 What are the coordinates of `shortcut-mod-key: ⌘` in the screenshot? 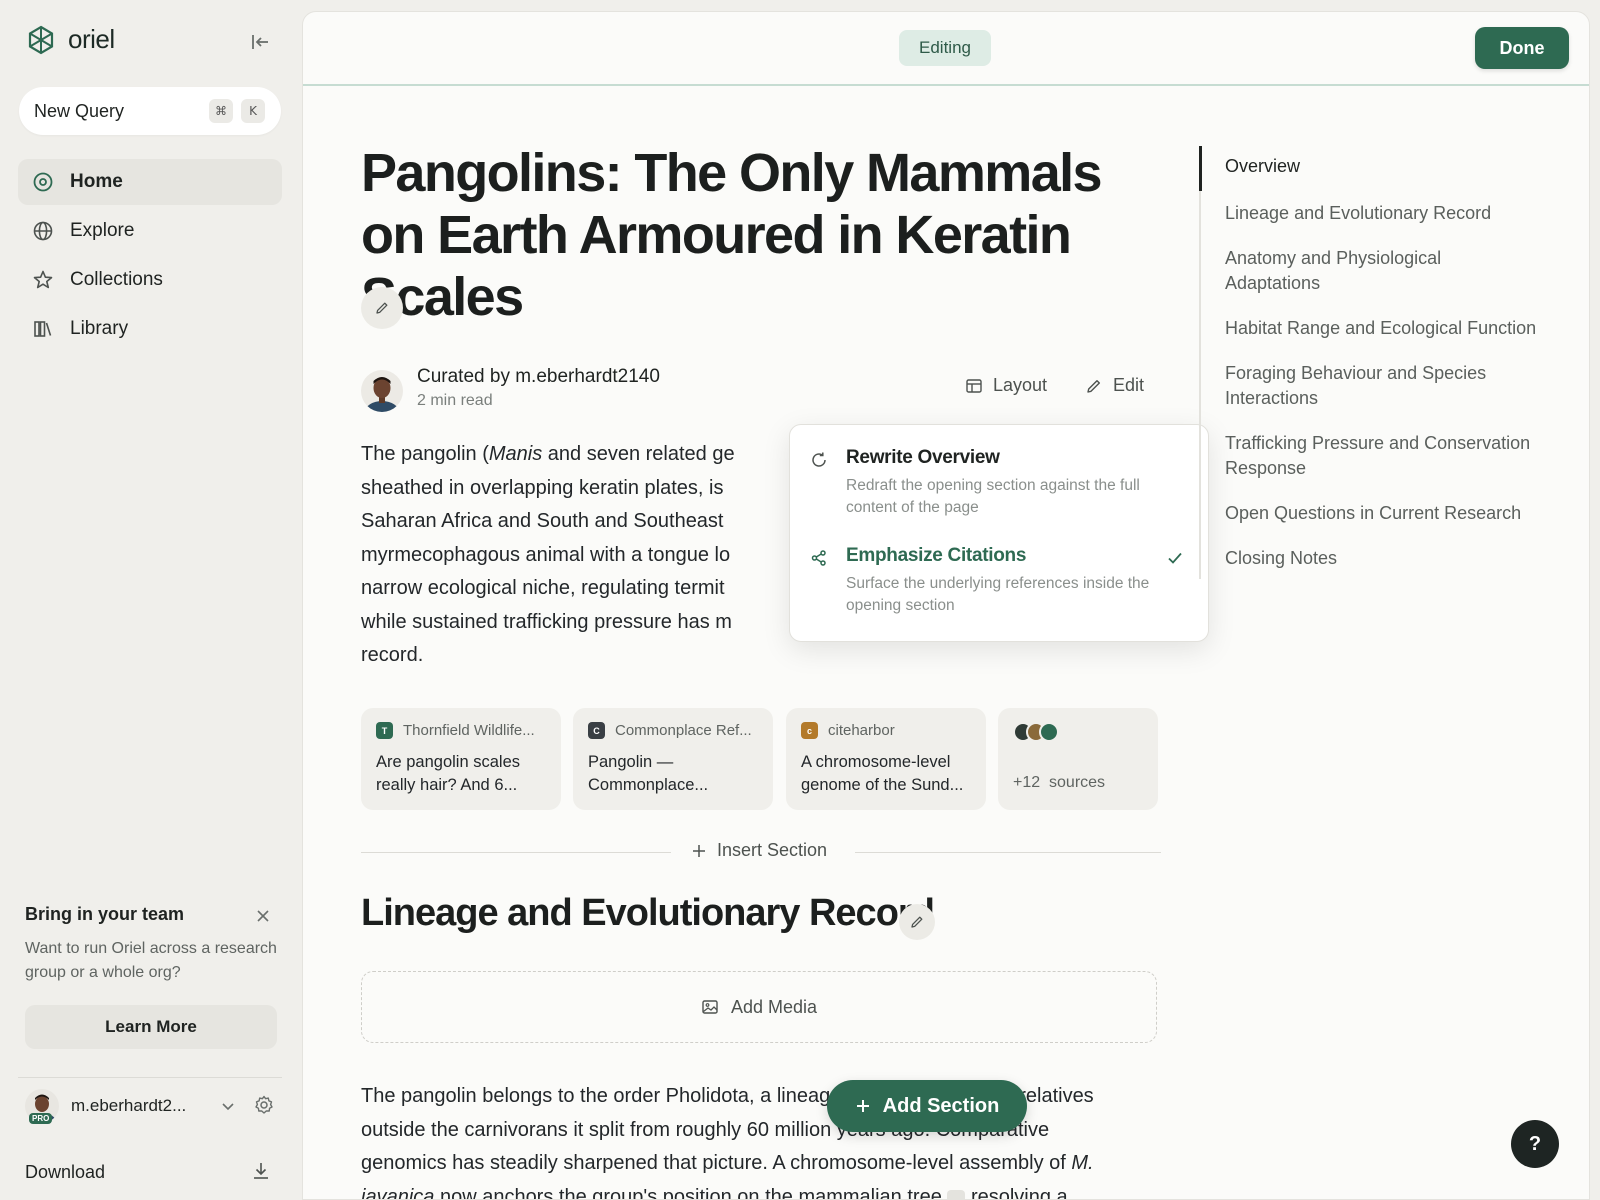 It's located at (221, 111).